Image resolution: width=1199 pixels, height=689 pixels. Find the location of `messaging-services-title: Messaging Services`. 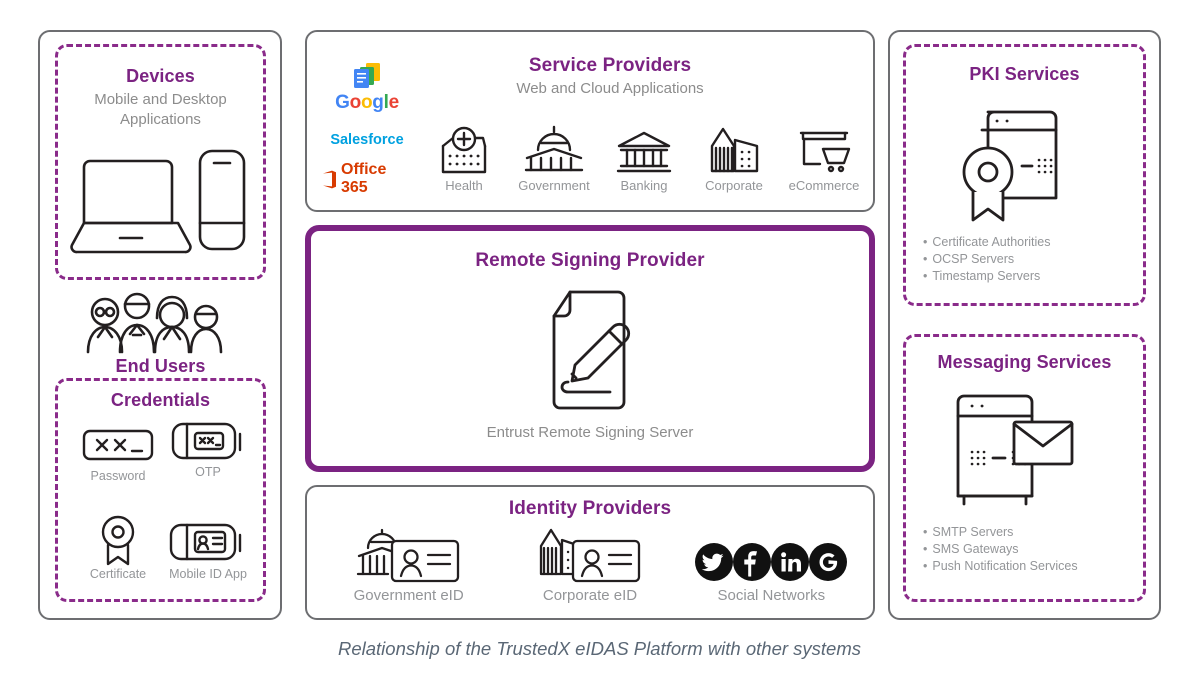

messaging-services-title: Messaging Services is located at coordinates (1024, 362).